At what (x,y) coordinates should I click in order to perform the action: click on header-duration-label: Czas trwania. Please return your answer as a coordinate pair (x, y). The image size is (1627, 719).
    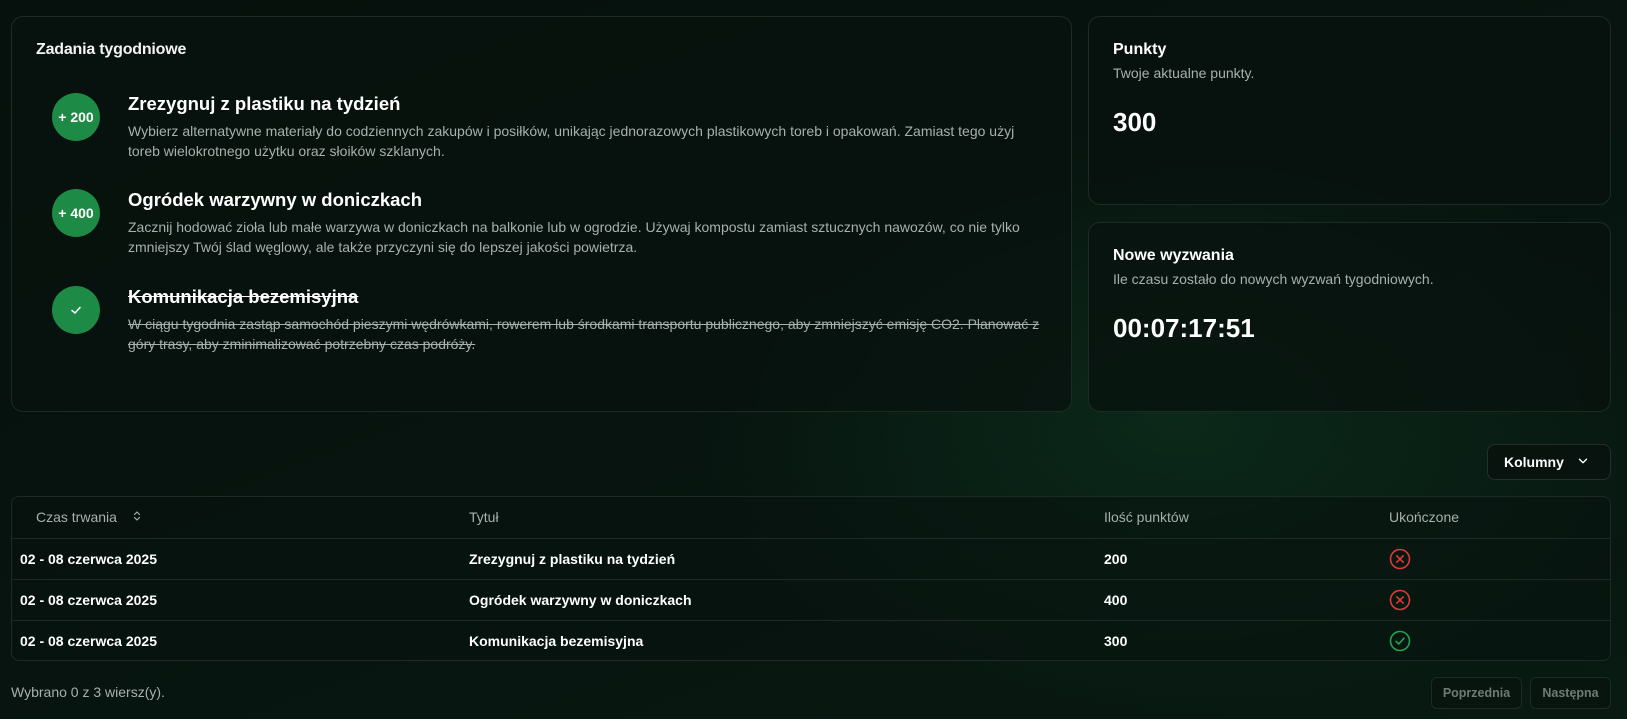
    Looking at the image, I should click on (76, 517).